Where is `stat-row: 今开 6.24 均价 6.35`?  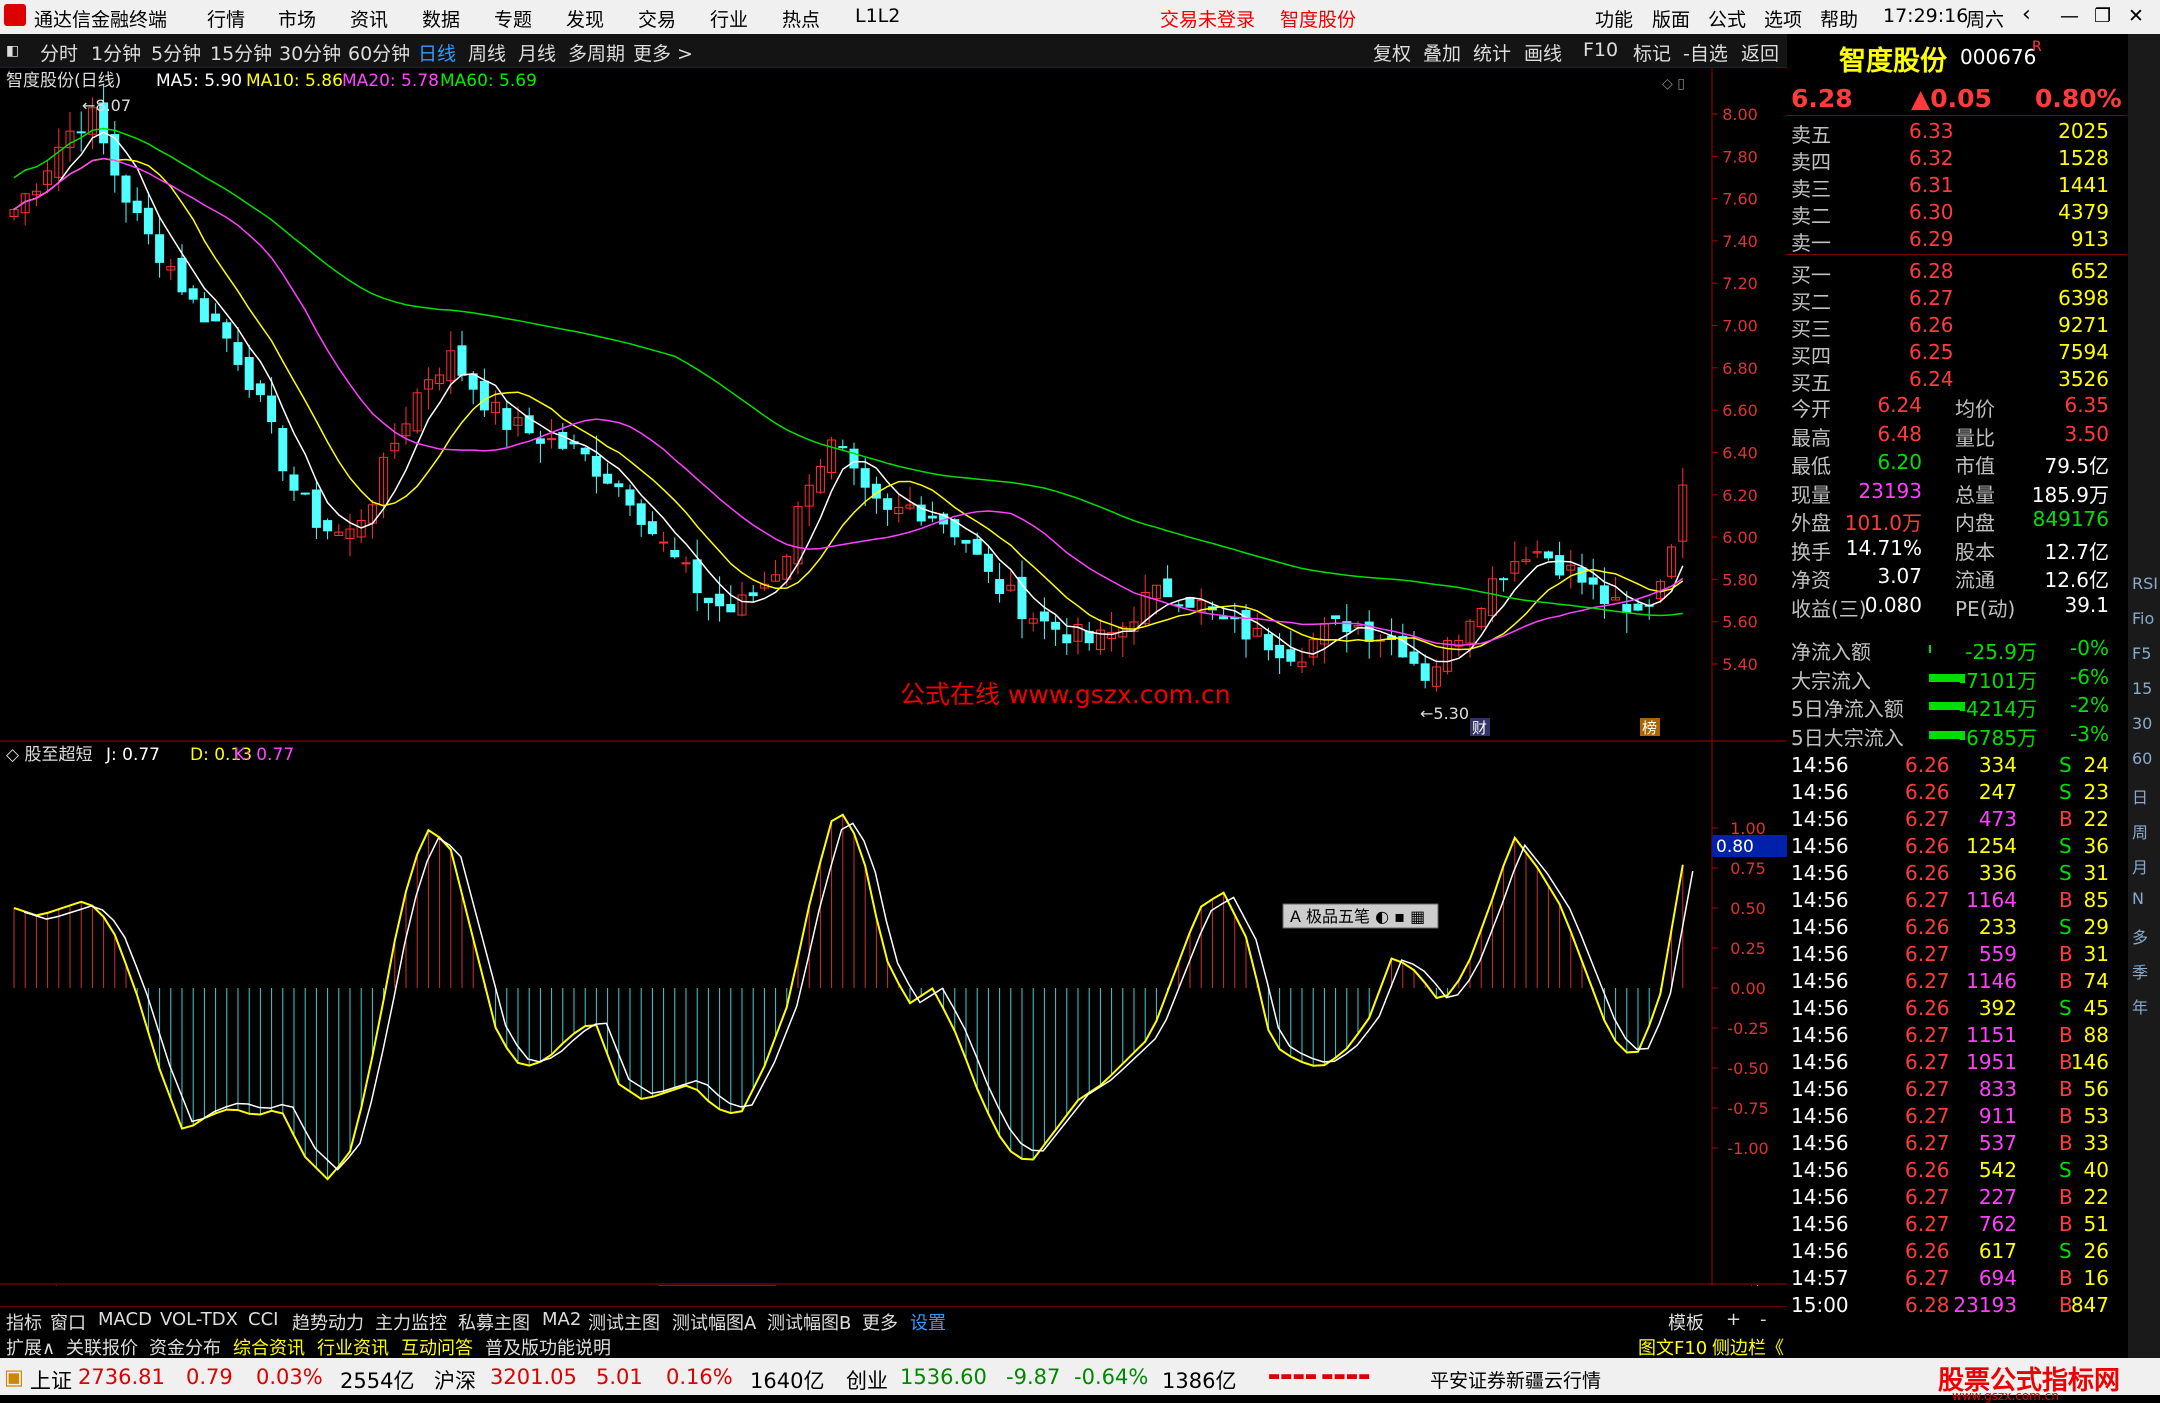
stat-row: 今开 6.24 均价 6.35 is located at coordinates (1952, 406).